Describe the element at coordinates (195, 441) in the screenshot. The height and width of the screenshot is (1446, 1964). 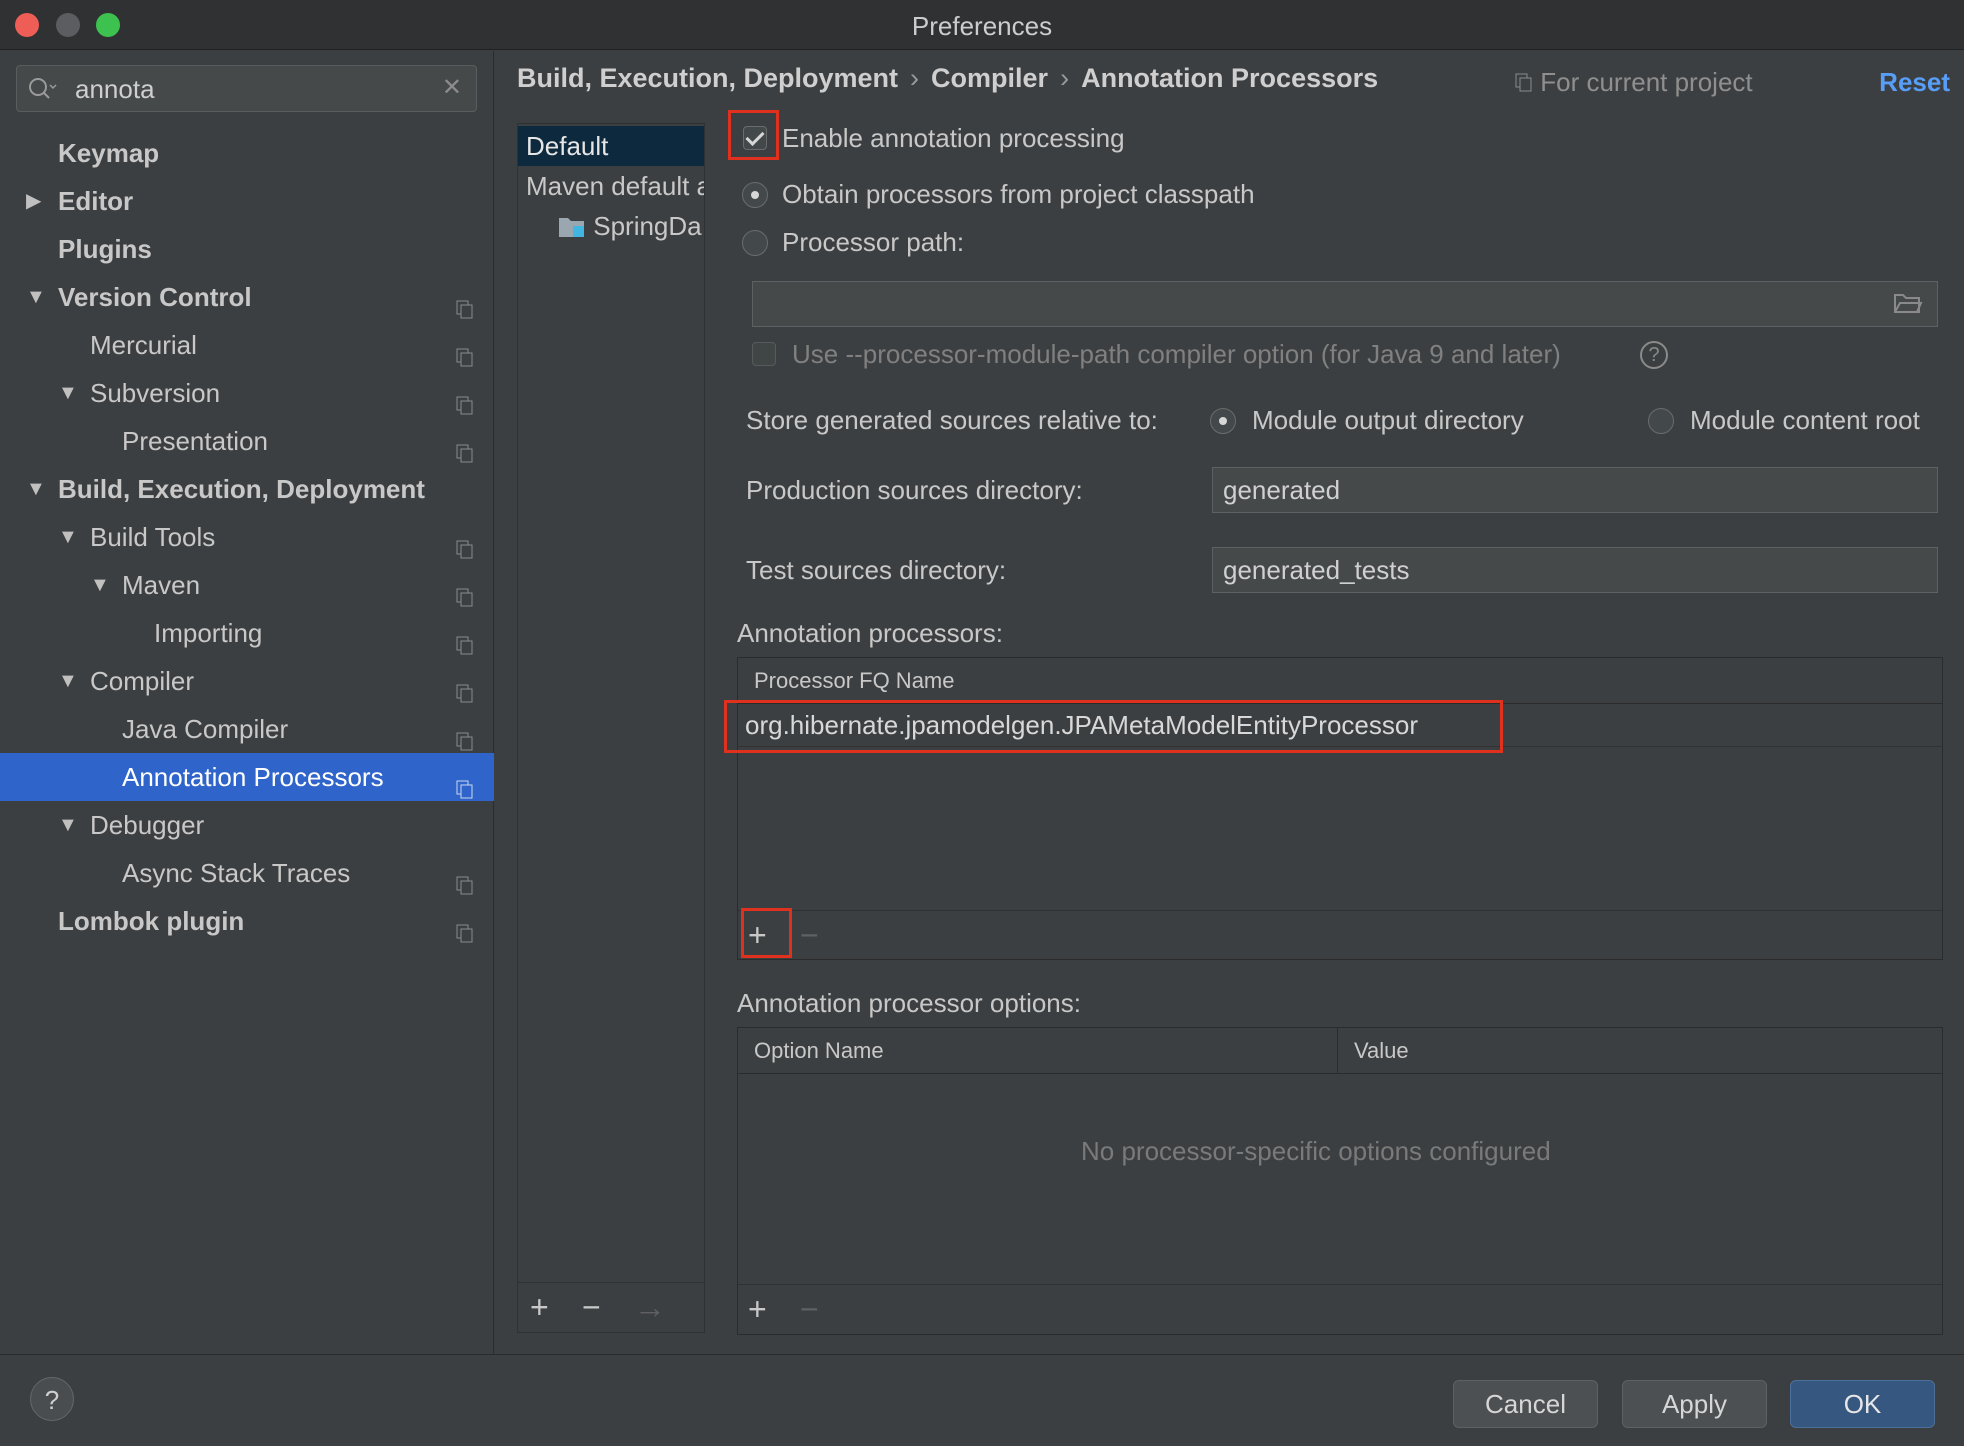
I see `sidebar-item-label: Presentation` at that location.